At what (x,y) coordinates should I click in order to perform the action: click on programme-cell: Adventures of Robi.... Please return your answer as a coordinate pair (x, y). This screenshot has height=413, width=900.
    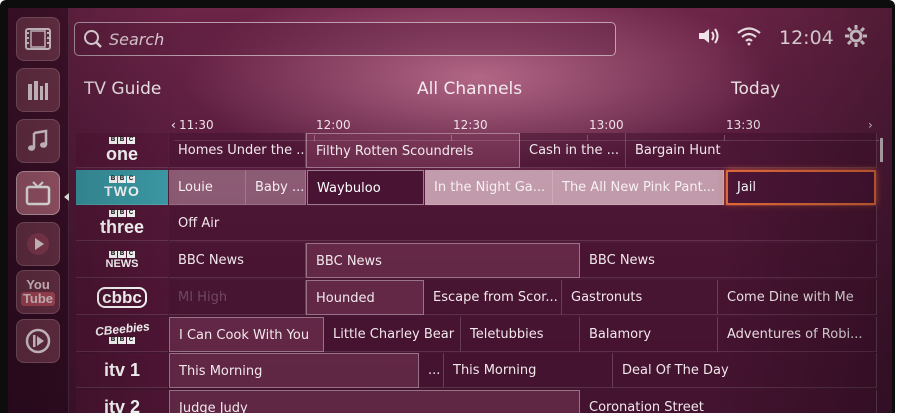
    Looking at the image, I should click on (797, 334).